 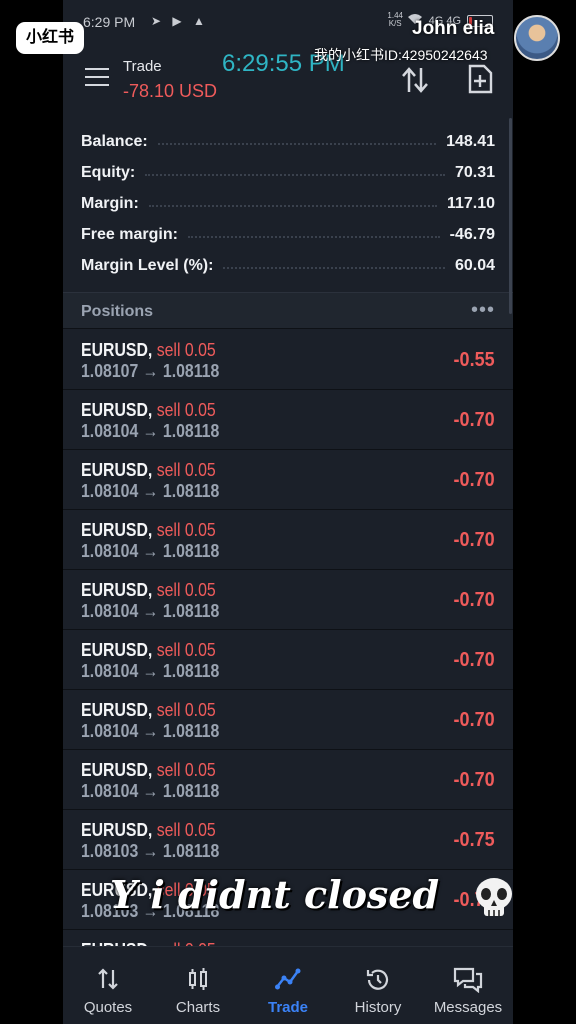 What do you see at coordinates (108, 979) in the screenshot?
I see `quotes-icon` at bounding box center [108, 979].